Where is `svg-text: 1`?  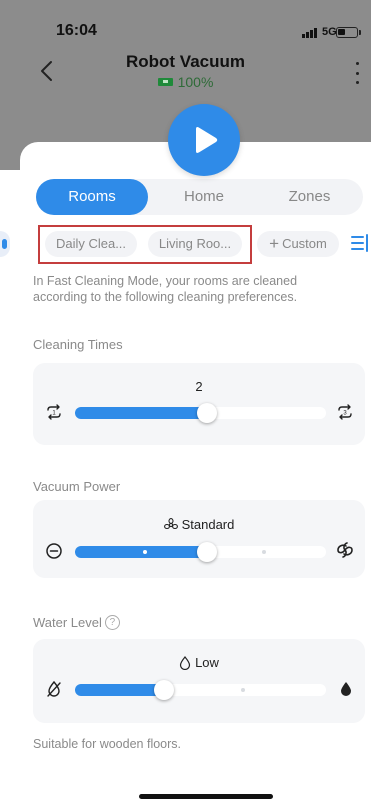
svg-text: 1 is located at coordinates (54, 414).